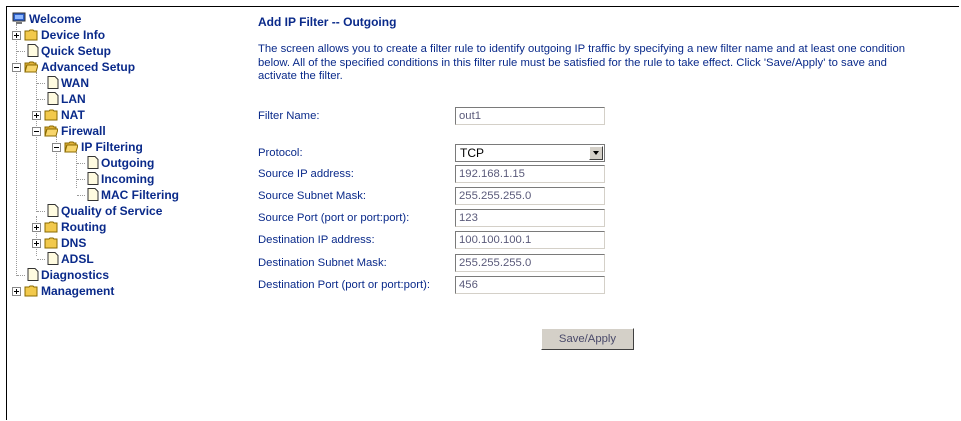 The width and height of the screenshot is (961, 421). I want to click on save-apply-button: Save/Apply, so click(587, 339).